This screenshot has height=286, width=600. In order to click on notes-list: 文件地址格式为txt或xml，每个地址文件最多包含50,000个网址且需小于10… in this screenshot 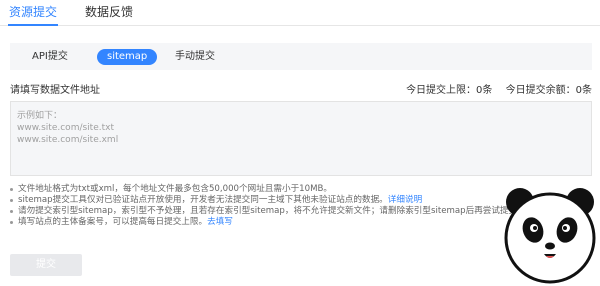, I will do `click(268, 206)`.